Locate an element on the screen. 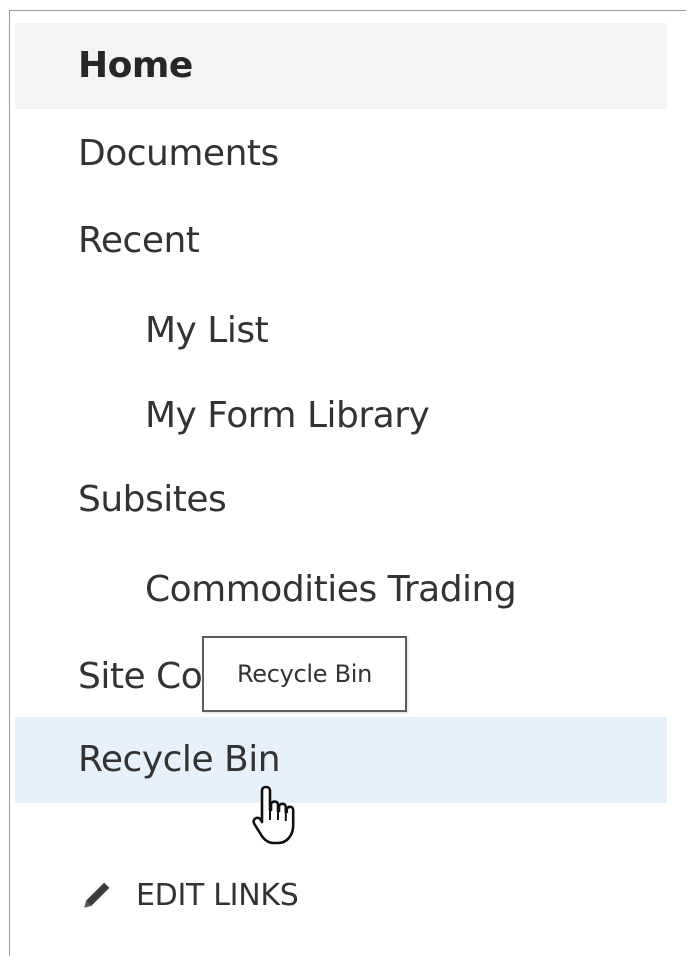  nav-item-label: My List is located at coordinates (207, 330).